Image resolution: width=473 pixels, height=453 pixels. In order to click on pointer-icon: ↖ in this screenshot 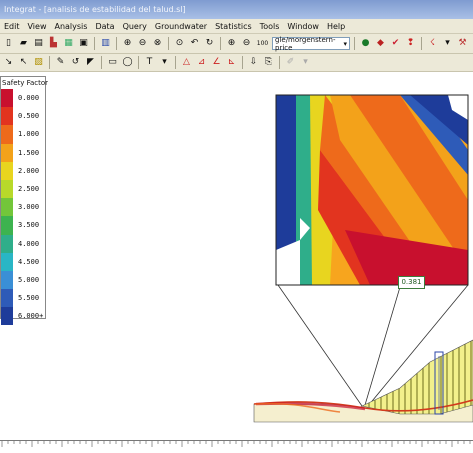, I will do `click(23, 62)`.